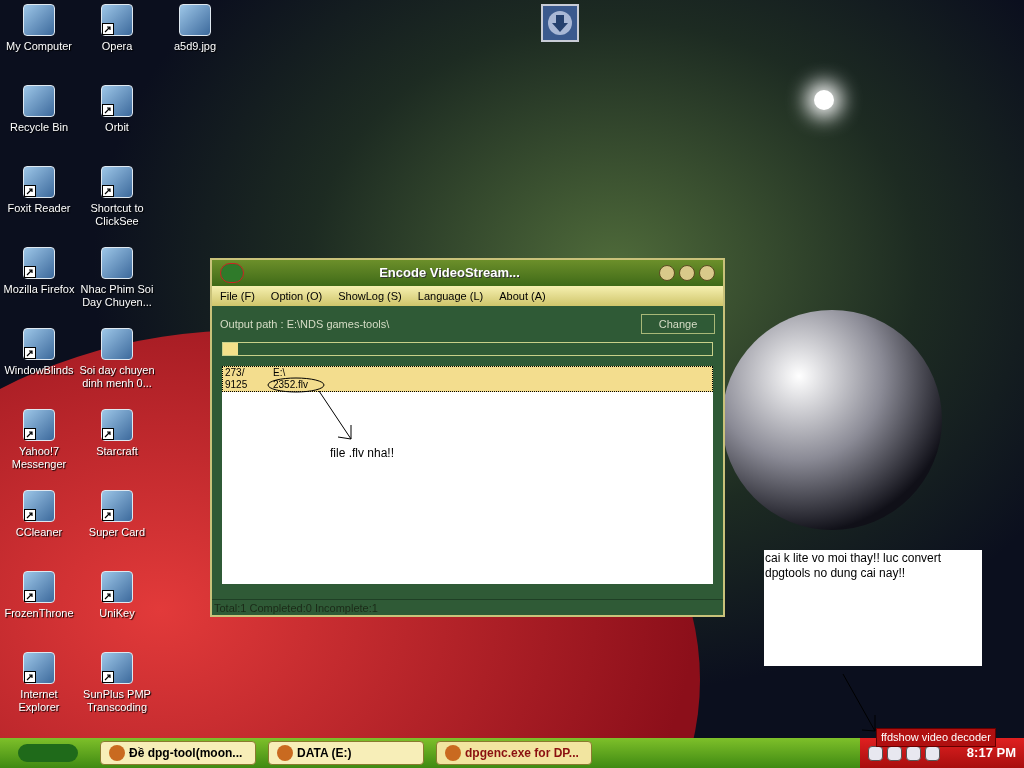  What do you see at coordinates (667, 273) in the screenshot?
I see `minimize-icon` at bounding box center [667, 273].